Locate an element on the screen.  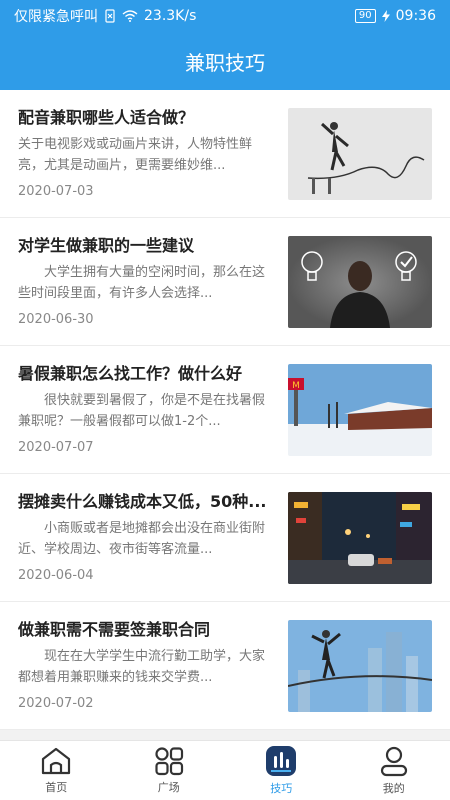
page-header: 兼职技巧 is located at coordinates (225, 61).